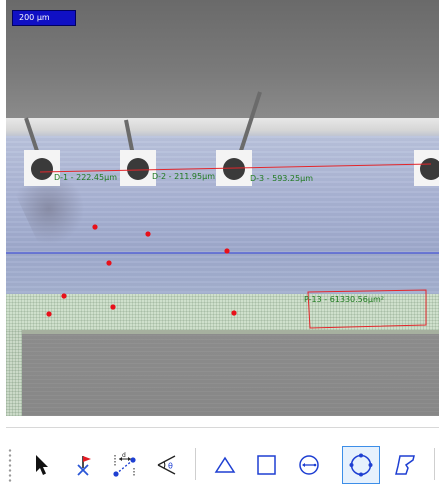  I want to click on circle-radius-icon, so click(309, 465).